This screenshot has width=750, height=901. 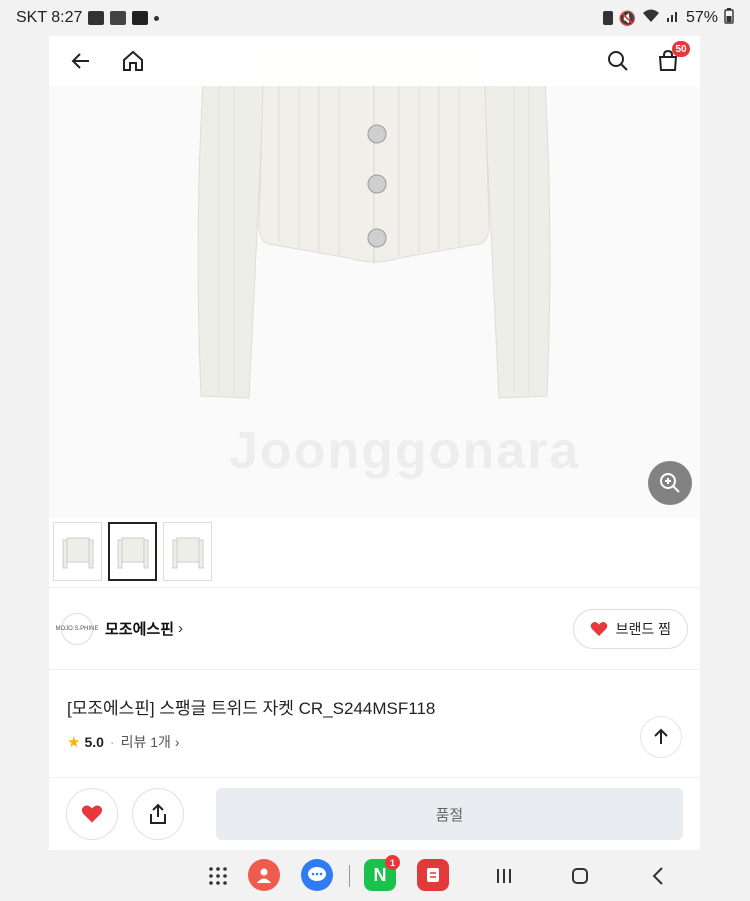 I want to click on android-nav-bar: N 1, so click(x=375, y=875).